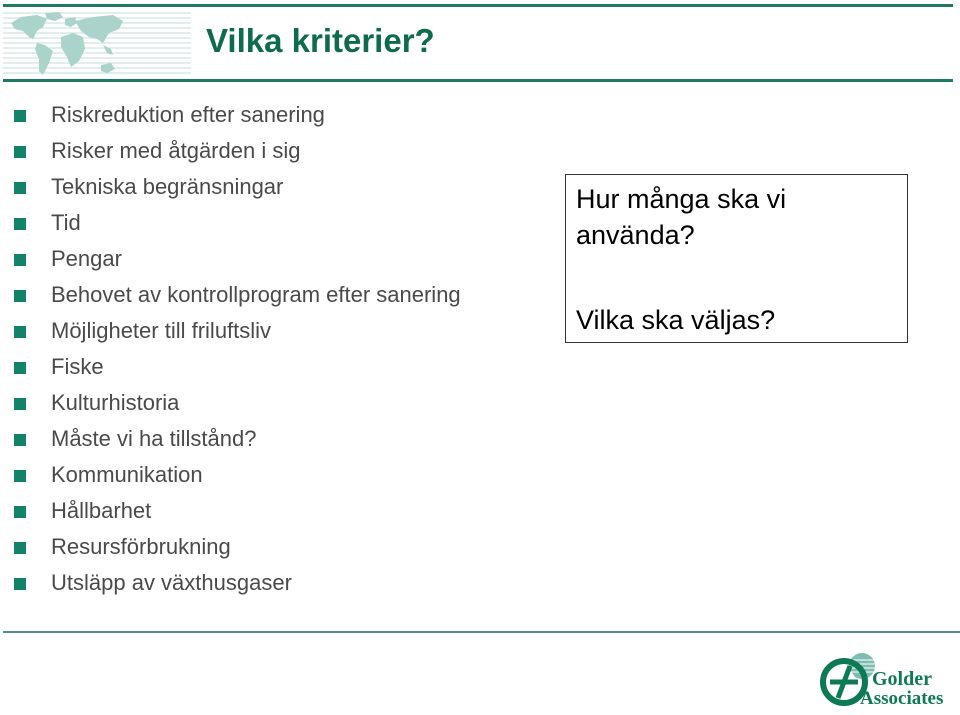 The width and height of the screenshot is (960, 715). I want to click on golder-associates-logo: Golder Associates, so click(881, 680).